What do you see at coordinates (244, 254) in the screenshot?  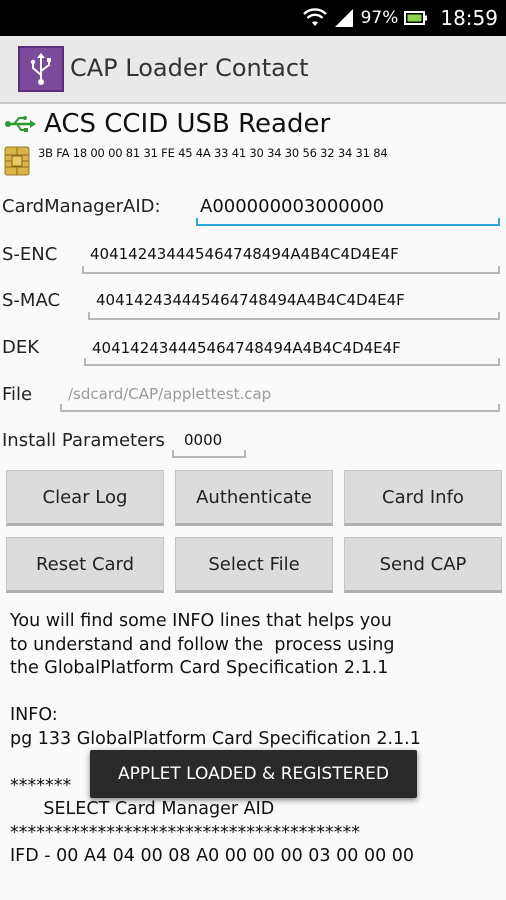 I see `s-enc-input: 404142434445464748494A4B4C4D4E4F` at bounding box center [244, 254].